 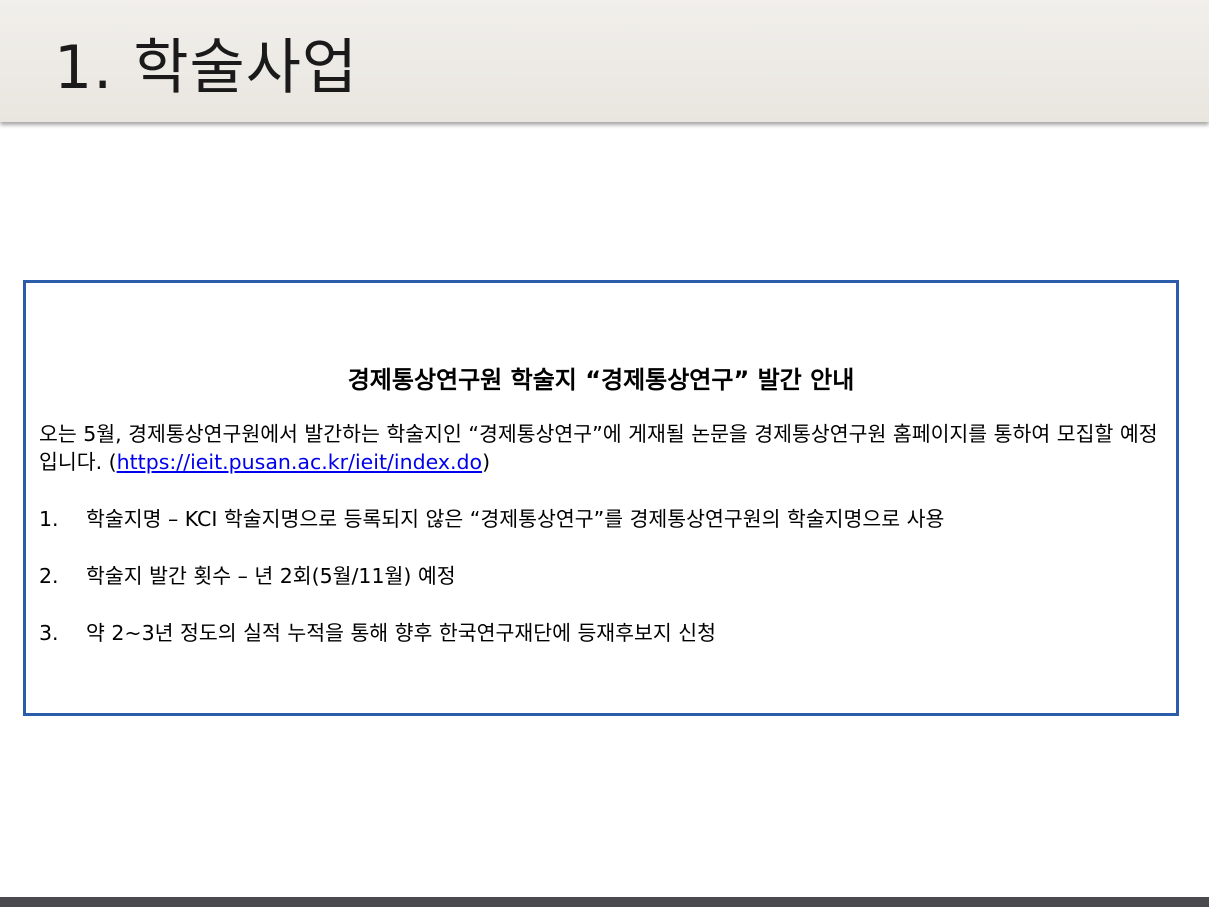 What do you see at coordinates (206, 68) in the screenshot?
I see `slide-title: 1. 학술사업` at bounding box center [206, 68].